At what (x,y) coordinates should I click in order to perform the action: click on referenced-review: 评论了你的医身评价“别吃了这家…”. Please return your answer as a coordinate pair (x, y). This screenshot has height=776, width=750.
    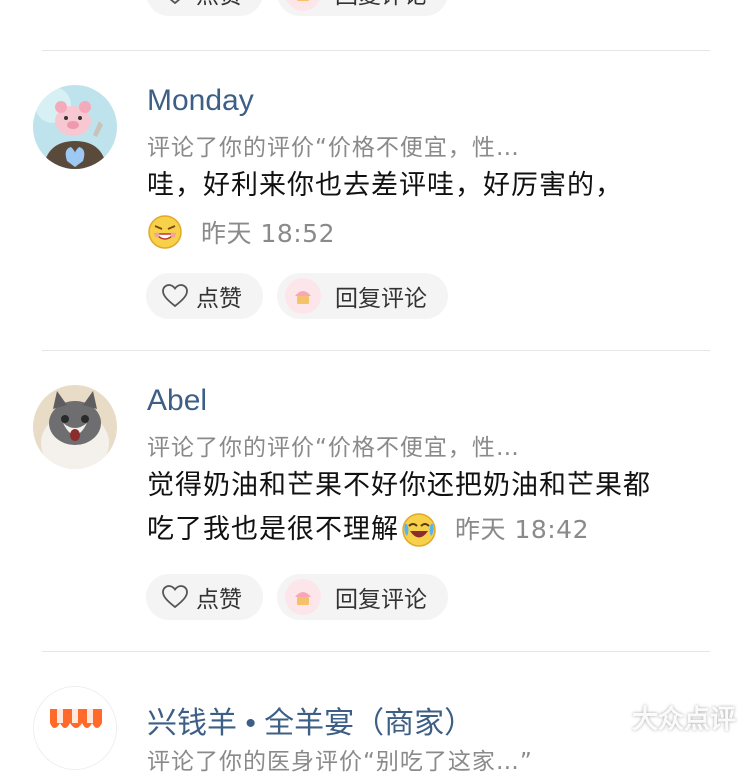
    Looking at the image, I should click on (340, 759).